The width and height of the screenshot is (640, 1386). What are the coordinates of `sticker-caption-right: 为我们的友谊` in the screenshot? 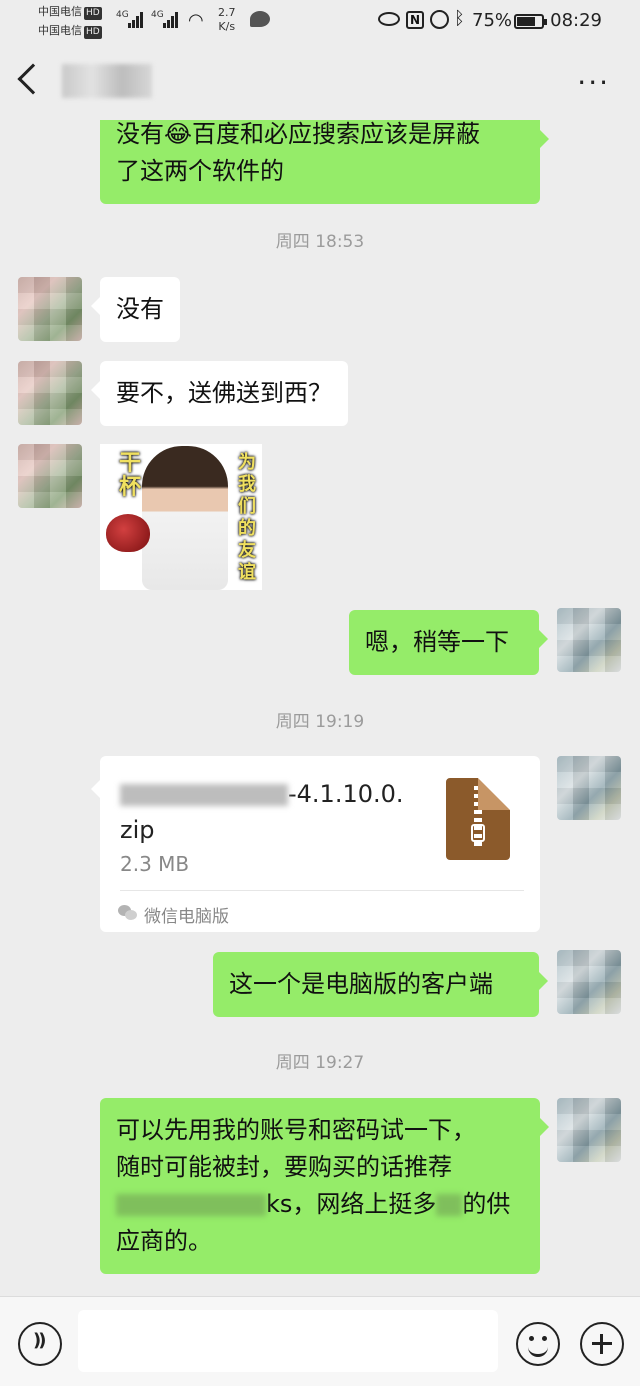 It's located at (247, 517).